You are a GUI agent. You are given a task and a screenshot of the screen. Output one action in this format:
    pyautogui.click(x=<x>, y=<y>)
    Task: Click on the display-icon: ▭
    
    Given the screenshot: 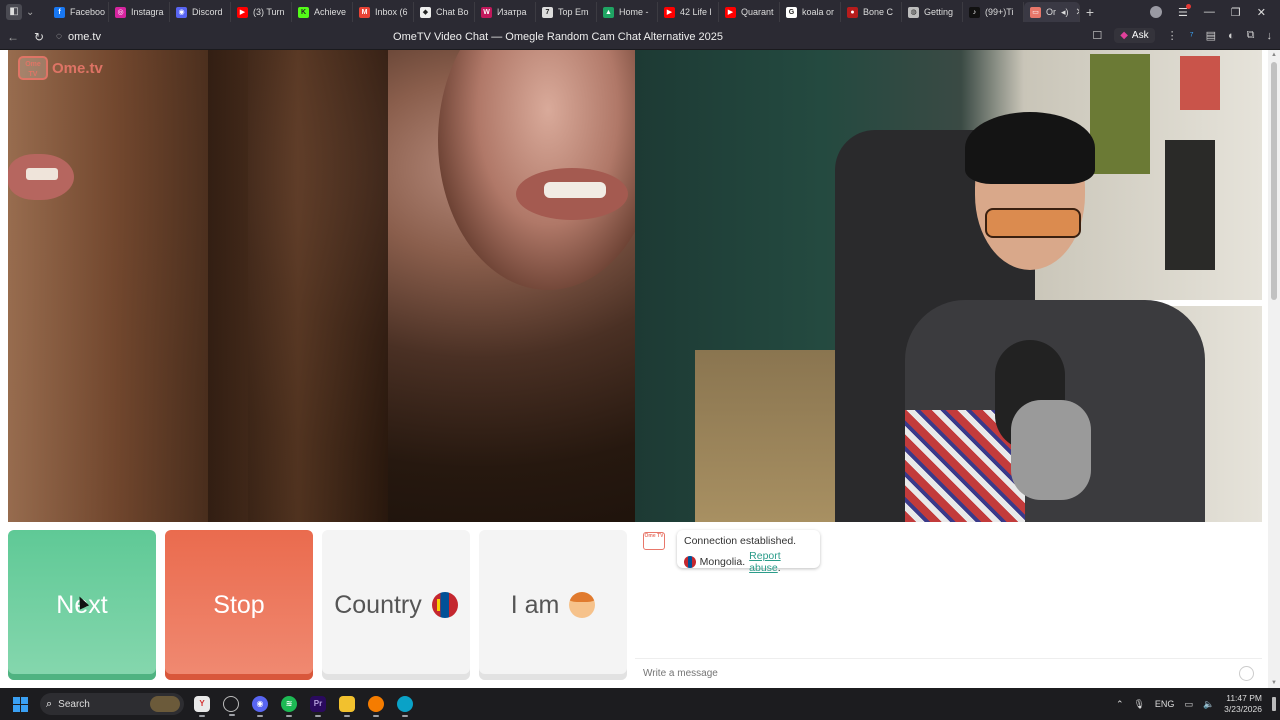 What is the action you would take?
    pyautogui.click(x=1188, y=704)
    